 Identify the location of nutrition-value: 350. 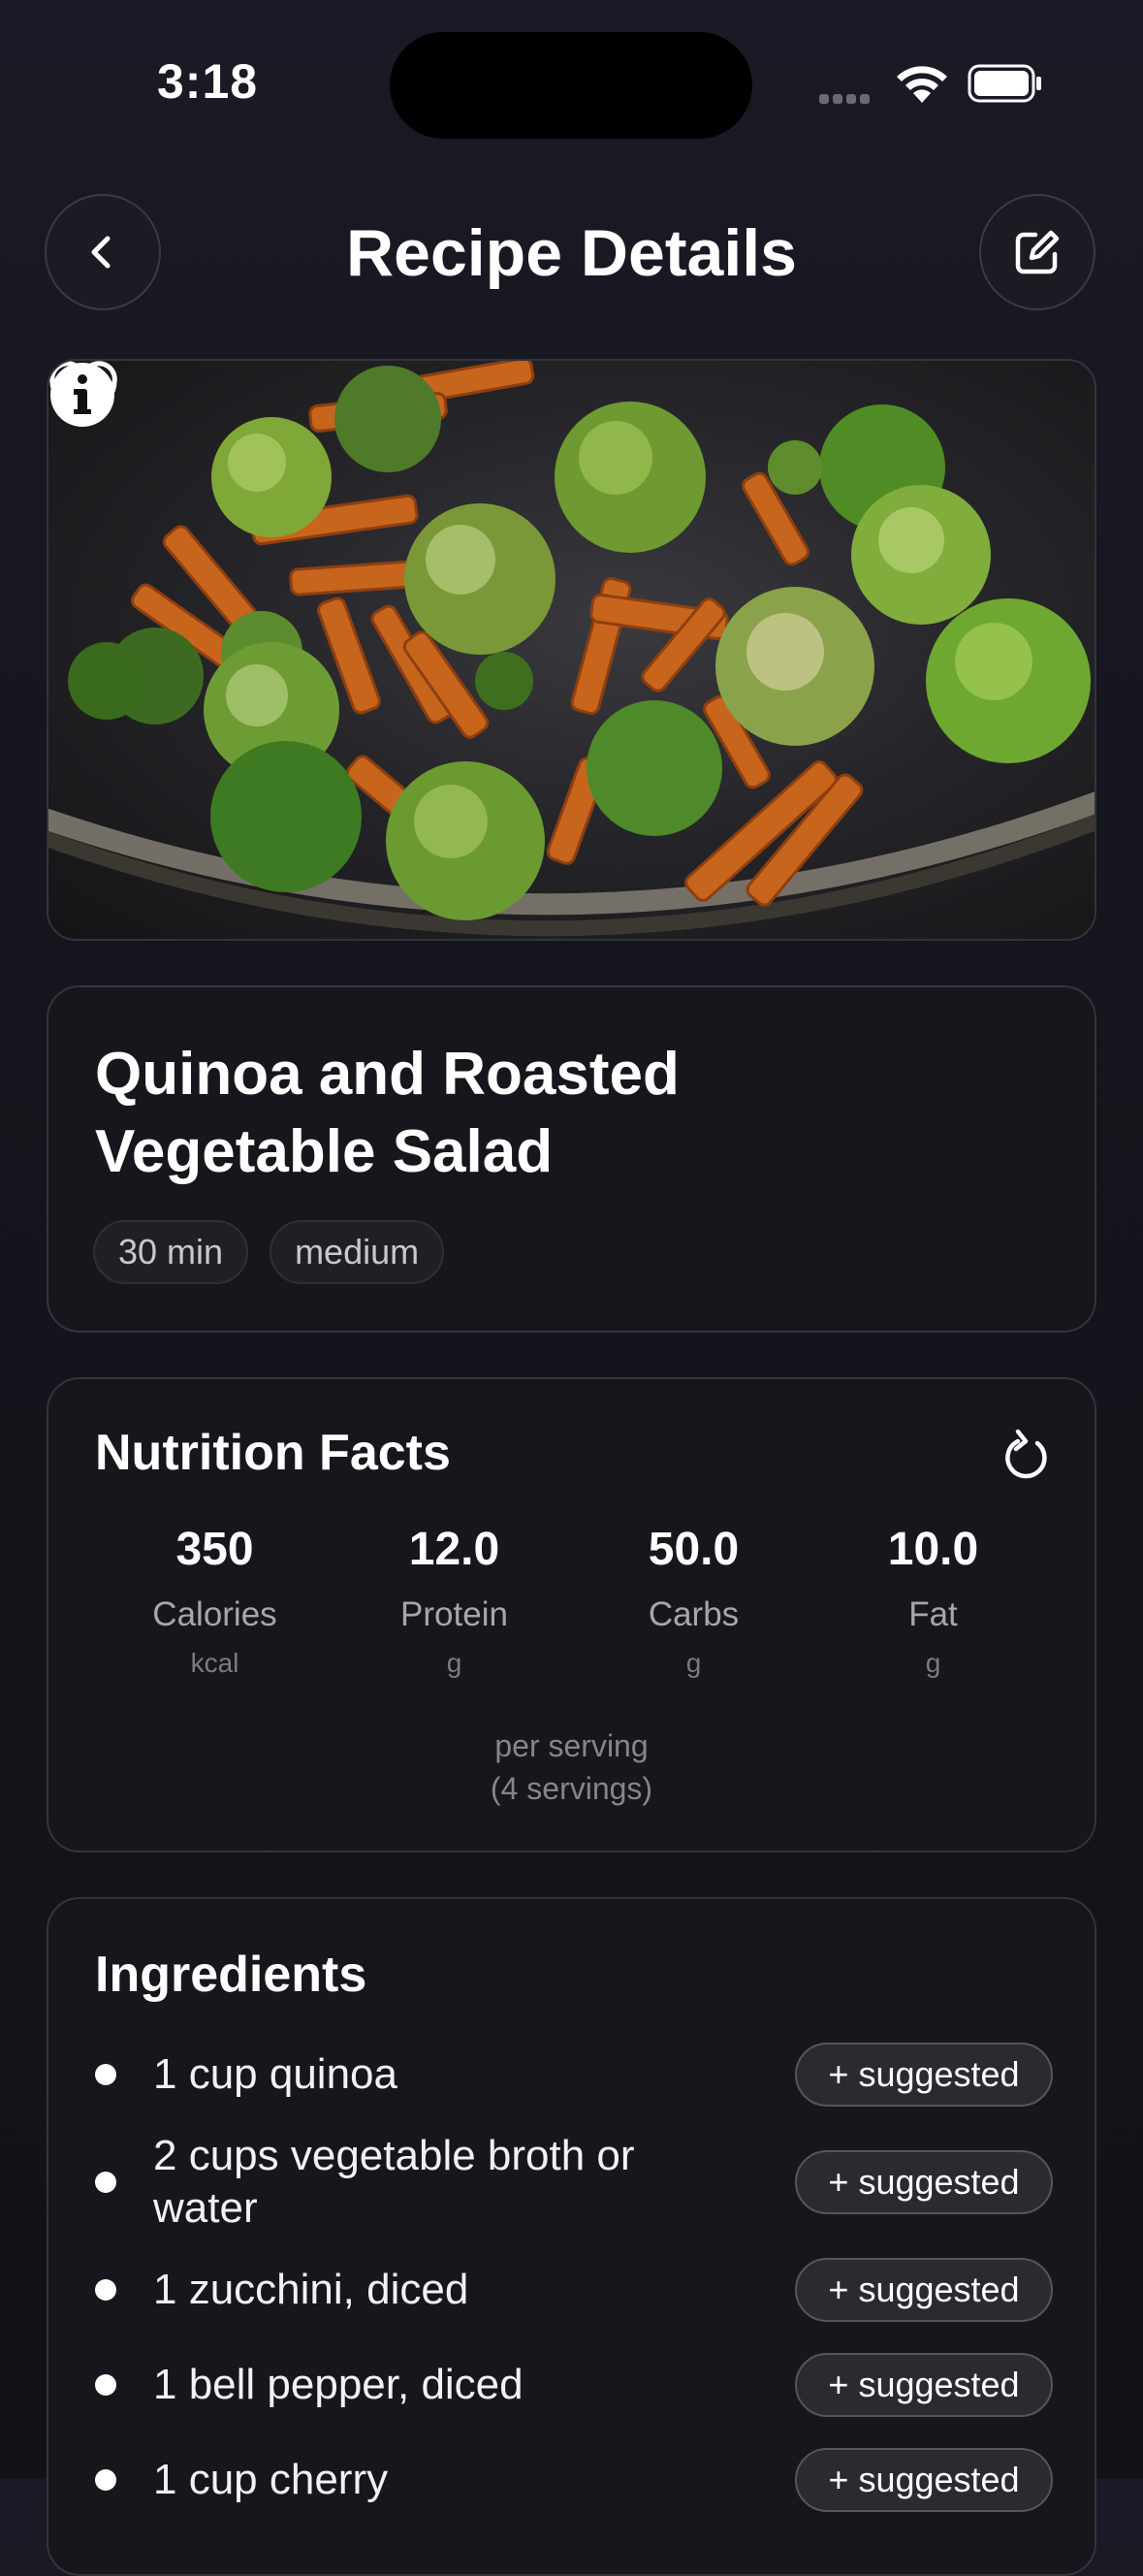
(214, 1549).